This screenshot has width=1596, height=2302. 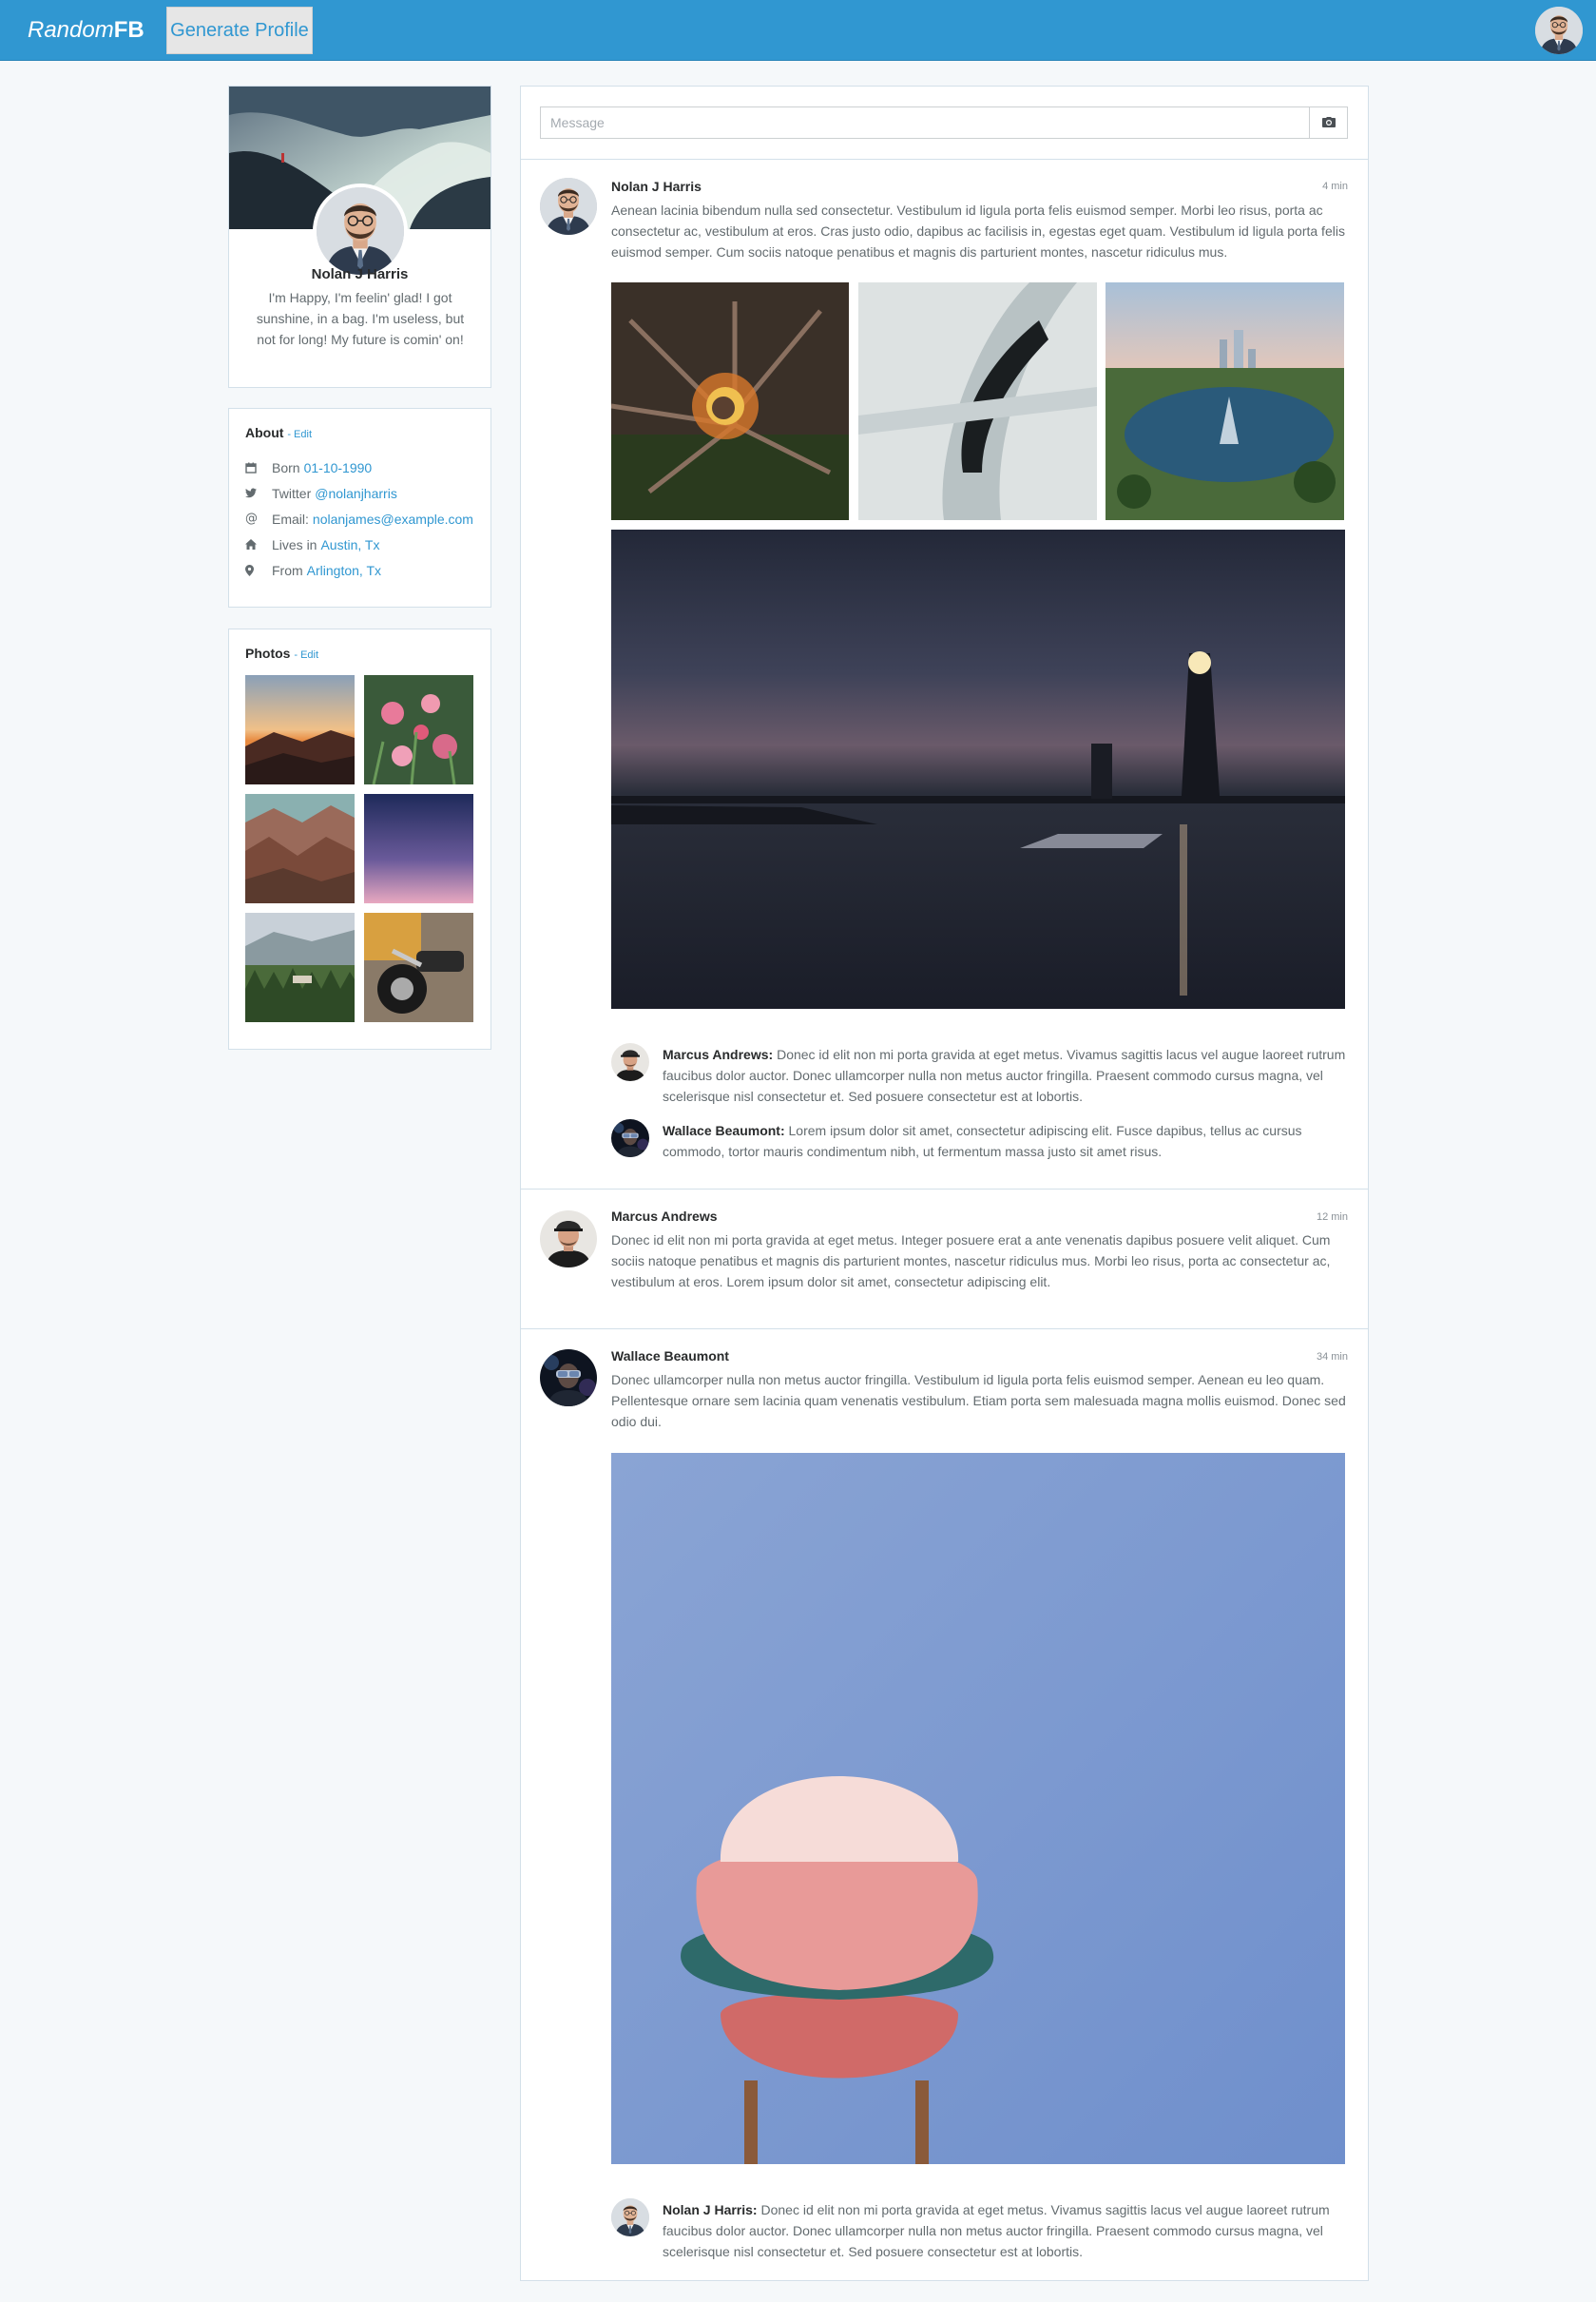 I want to click on post-time: 4 min, so click(x=1335, y=186).